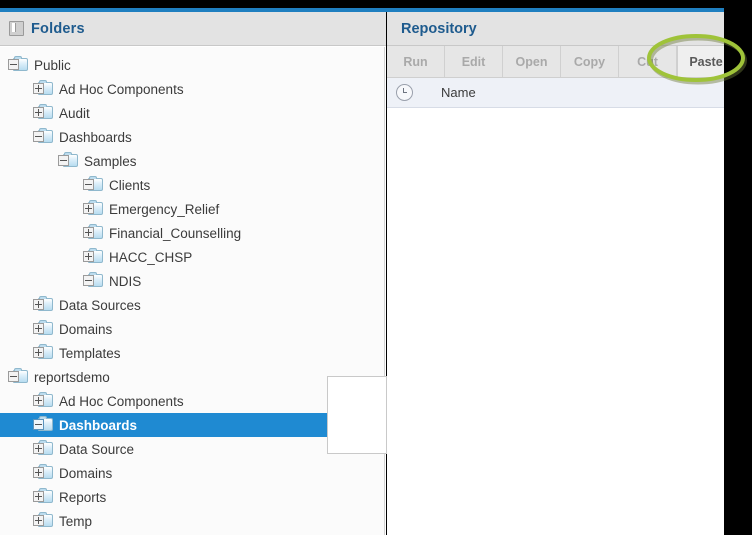 This screenshot has height=535, width=752. What do you see at coordinates (193, 29) in the screenshot?
I see `folders-panel-header: Folders` at bounding box center [193, 29].